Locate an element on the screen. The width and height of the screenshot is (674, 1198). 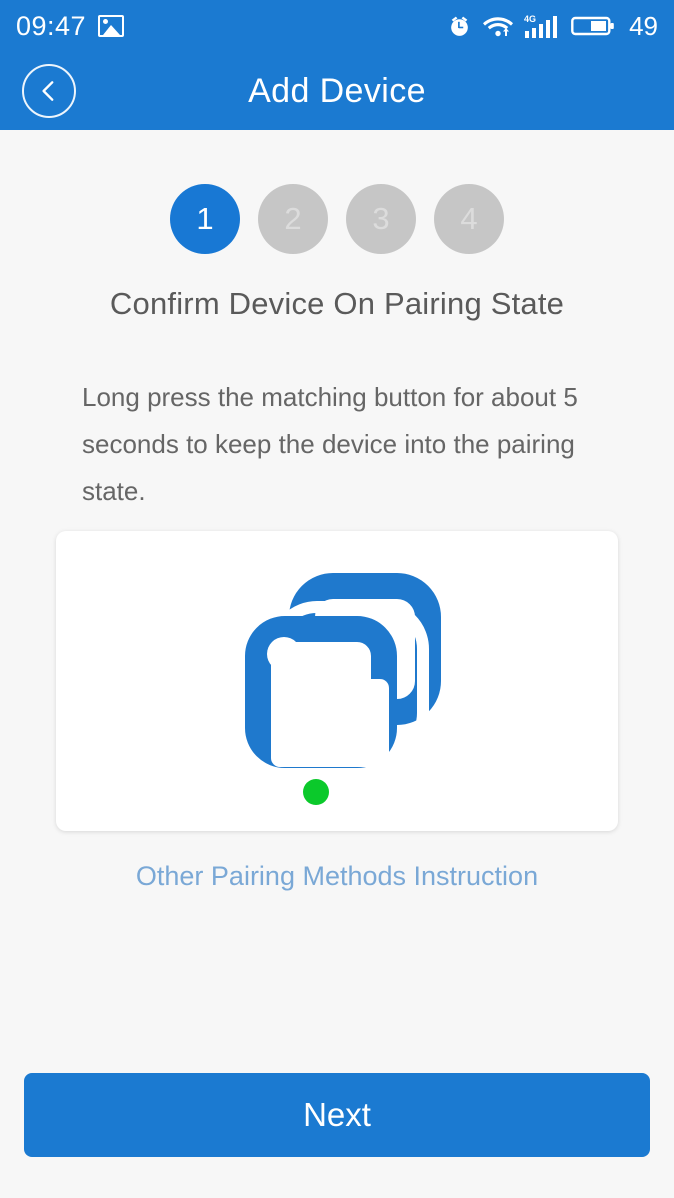
status-bar-left: 09:47 is located at coordinates (70, 26).